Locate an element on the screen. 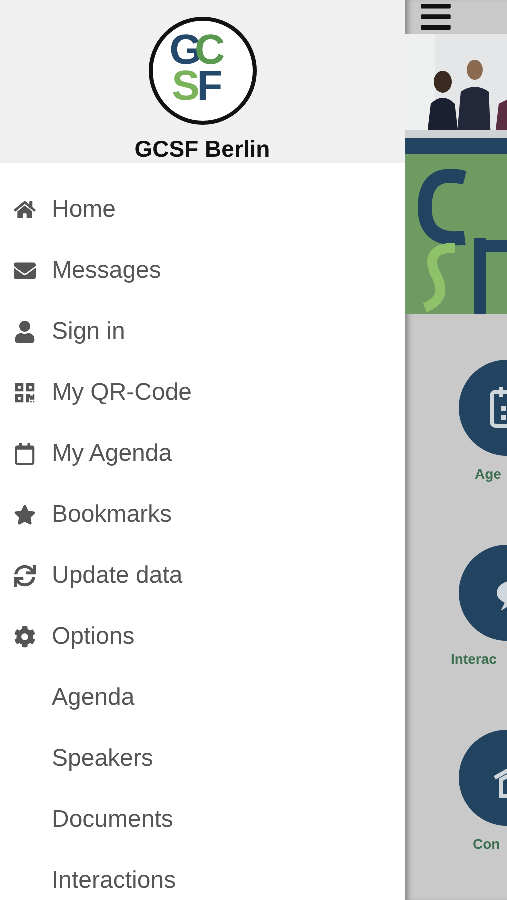 The image size is (507, 900). menu-item: My QR-Code is located at coordinates (202, 392).